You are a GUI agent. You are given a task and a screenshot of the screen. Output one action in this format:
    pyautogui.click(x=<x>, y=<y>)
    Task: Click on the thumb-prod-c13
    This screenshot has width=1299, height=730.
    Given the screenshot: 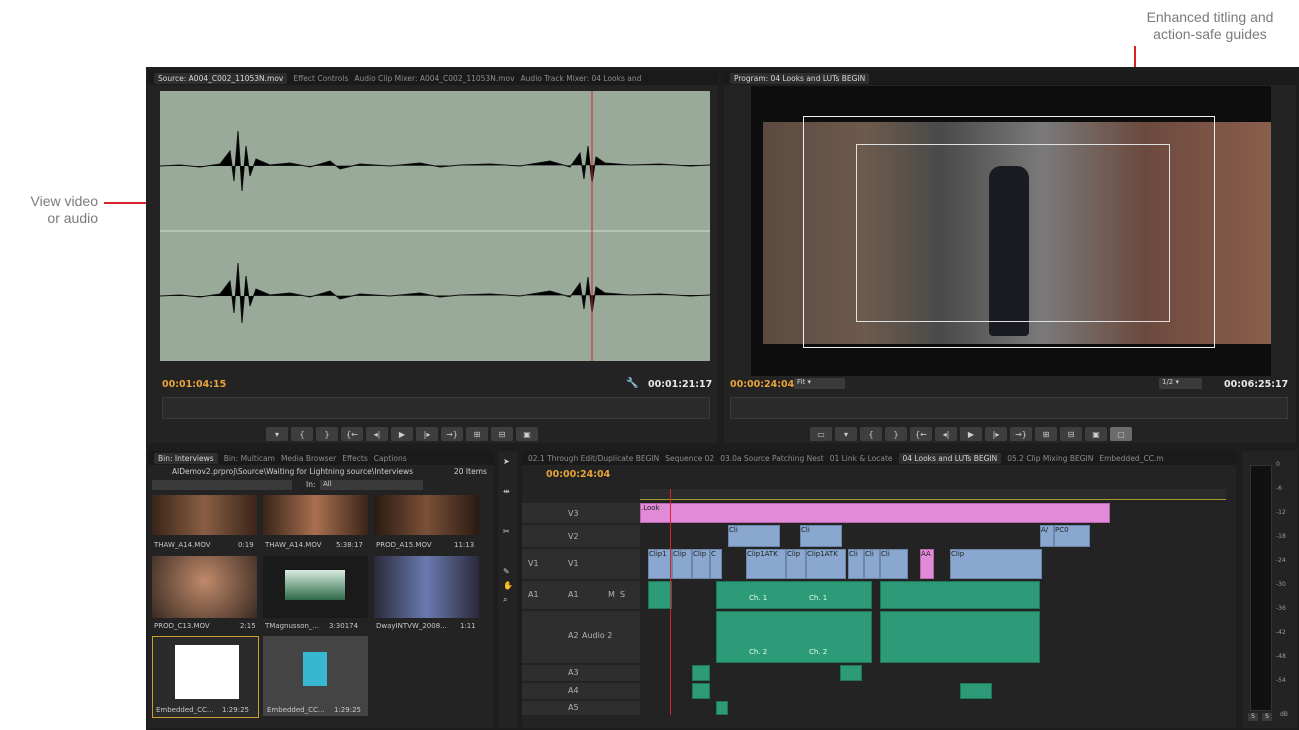 What is the action you would take?
    pyautogui.click(x=204, y=587)
    